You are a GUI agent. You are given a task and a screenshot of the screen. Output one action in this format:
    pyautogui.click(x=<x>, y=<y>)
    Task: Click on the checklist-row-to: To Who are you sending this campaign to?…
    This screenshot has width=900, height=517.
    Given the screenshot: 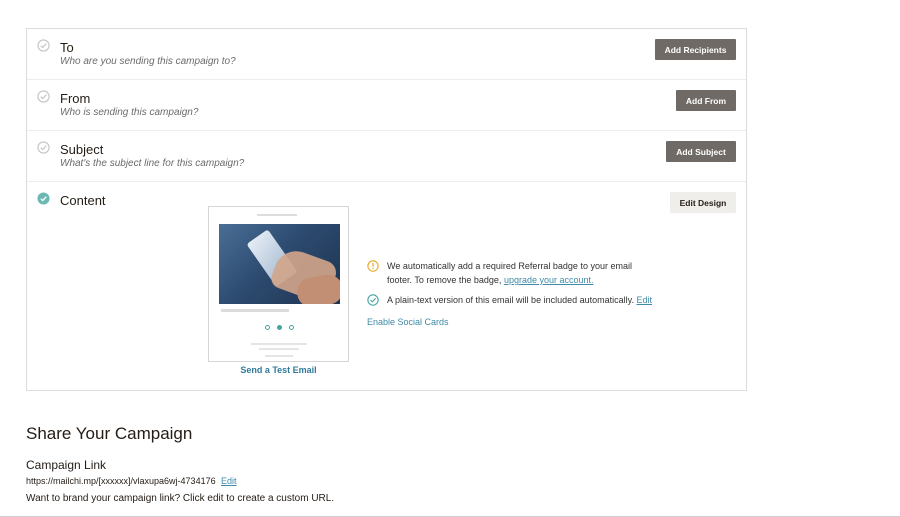 What is the action you would take?
    pyautogui.click(x=386, y=54)
    